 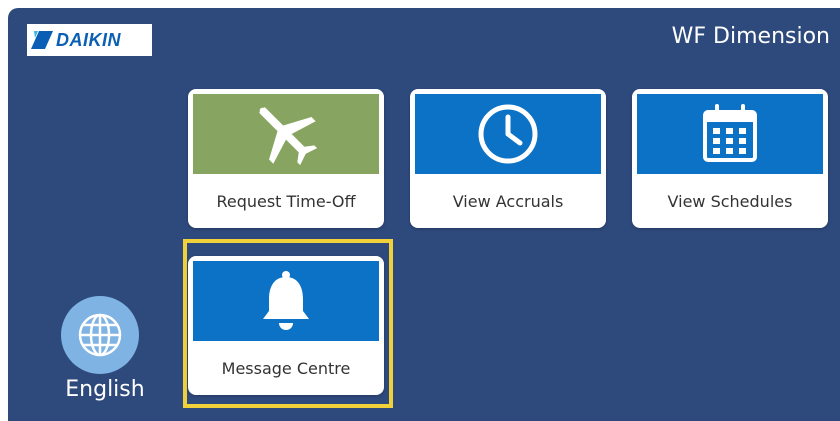 What do you see at coordinates (730, 201) in the screenshot?
I see `tile-label: View Schedules` at bounding box center [730, 201].